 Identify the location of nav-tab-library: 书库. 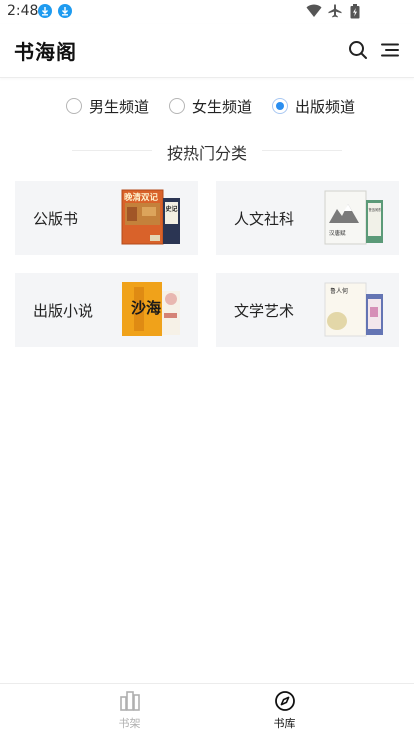
(284, 710).